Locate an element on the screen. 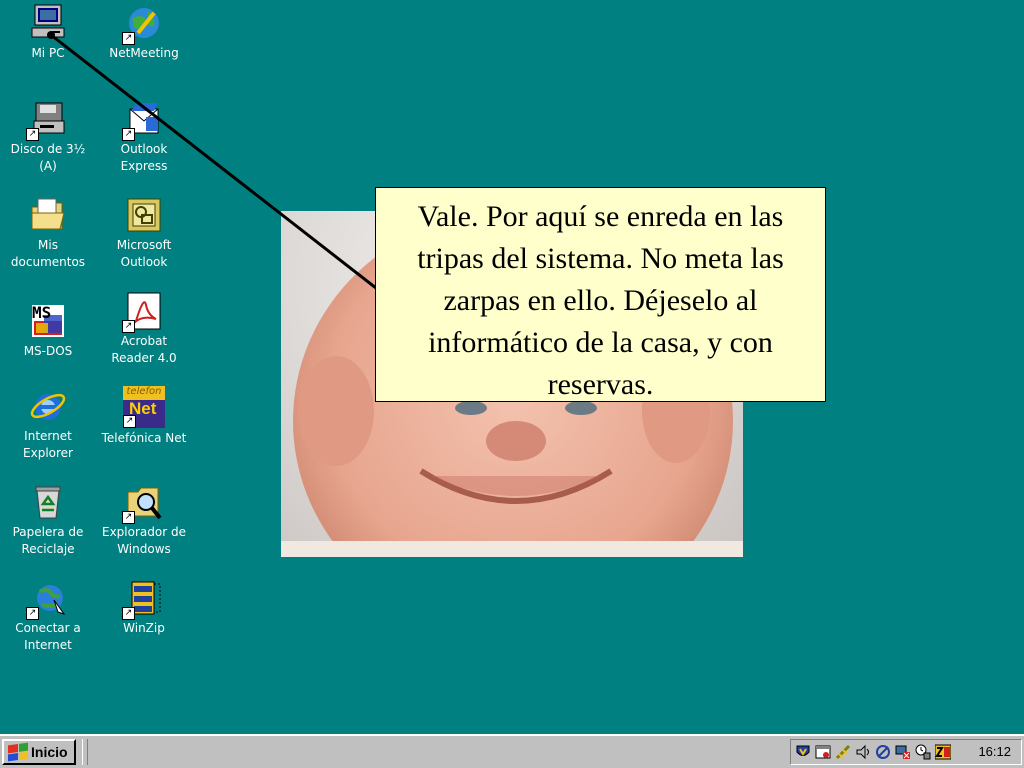 Image resolution: width=1024 pixels, height=768 pixels. icon-label: WinZip is located at coordinates (144, 628).